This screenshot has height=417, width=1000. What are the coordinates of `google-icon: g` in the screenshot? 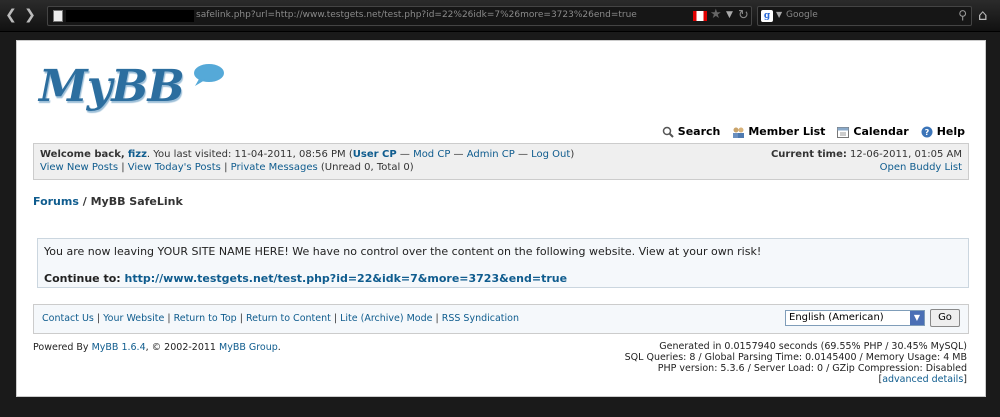 It's located at (767, 16).